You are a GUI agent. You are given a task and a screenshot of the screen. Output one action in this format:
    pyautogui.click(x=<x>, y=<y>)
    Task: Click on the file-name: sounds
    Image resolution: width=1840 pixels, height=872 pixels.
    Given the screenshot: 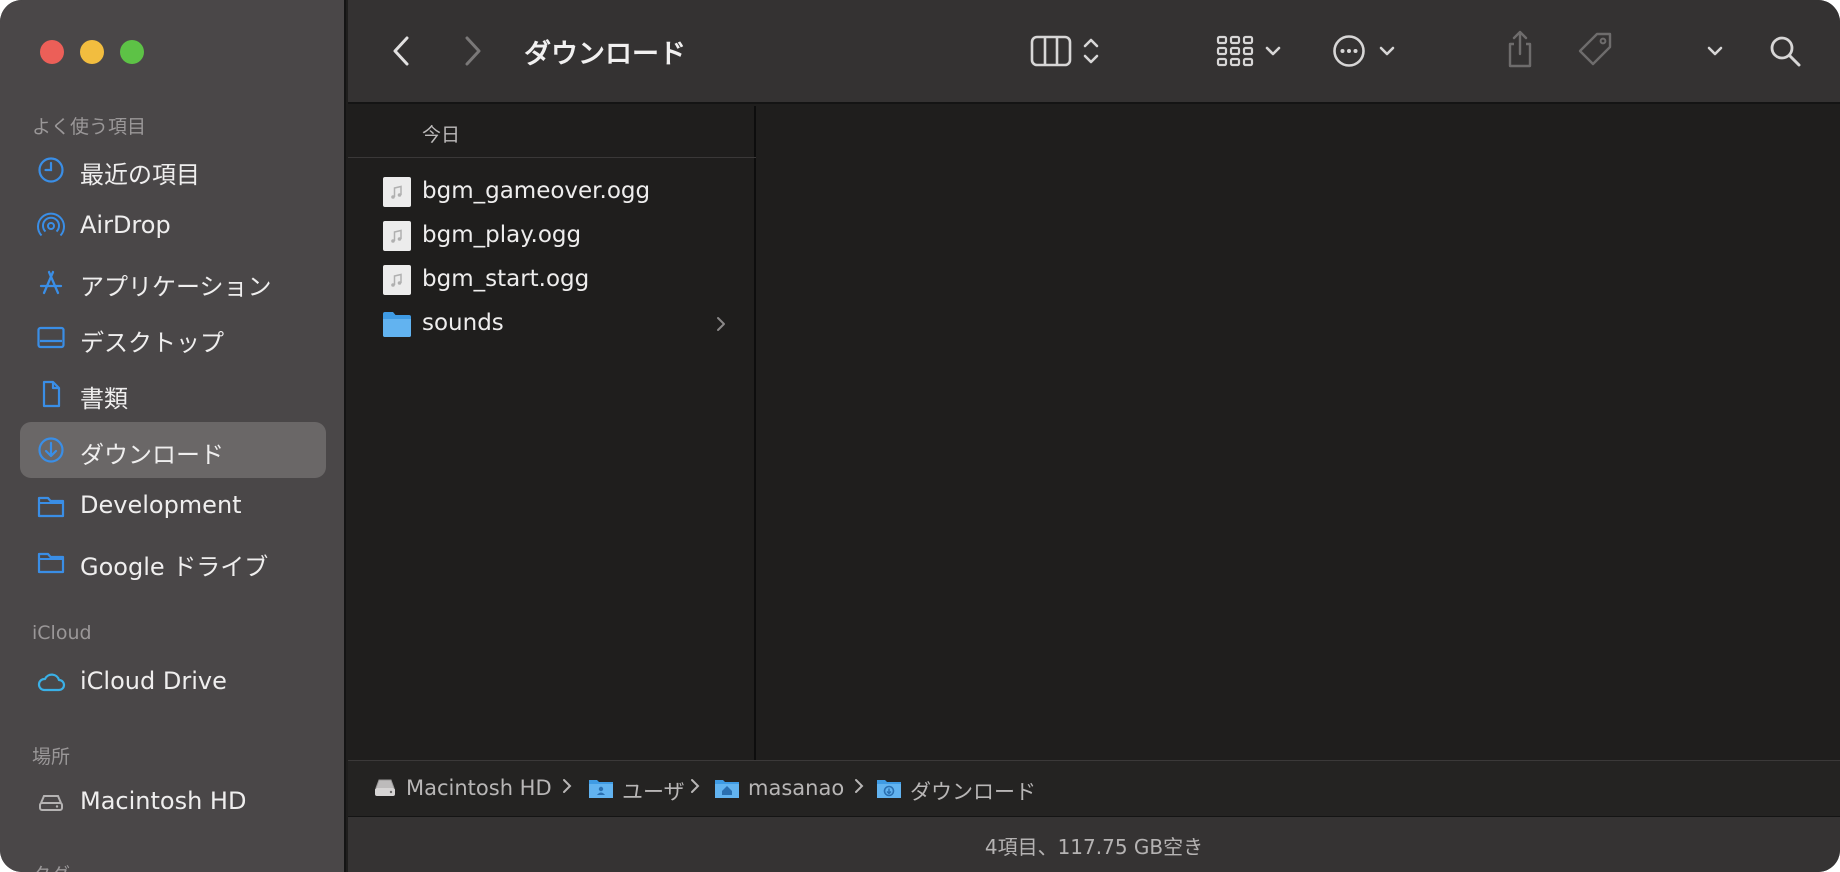 What is the action you would take?
    pyautogui.click(x=463, y=323)
    